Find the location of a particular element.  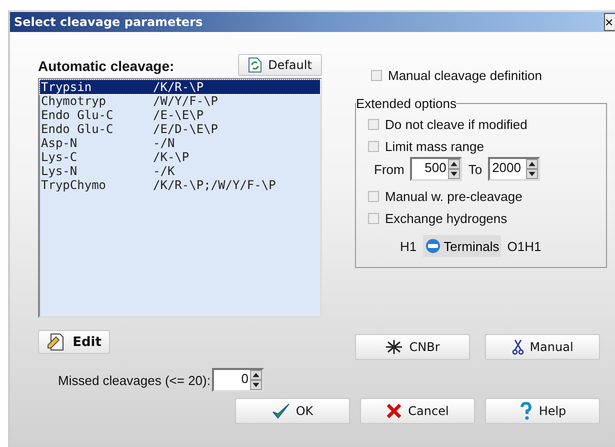

enzyme-row: Chymotryp /W/Y/F-\P is located at coordinates (180, 101).